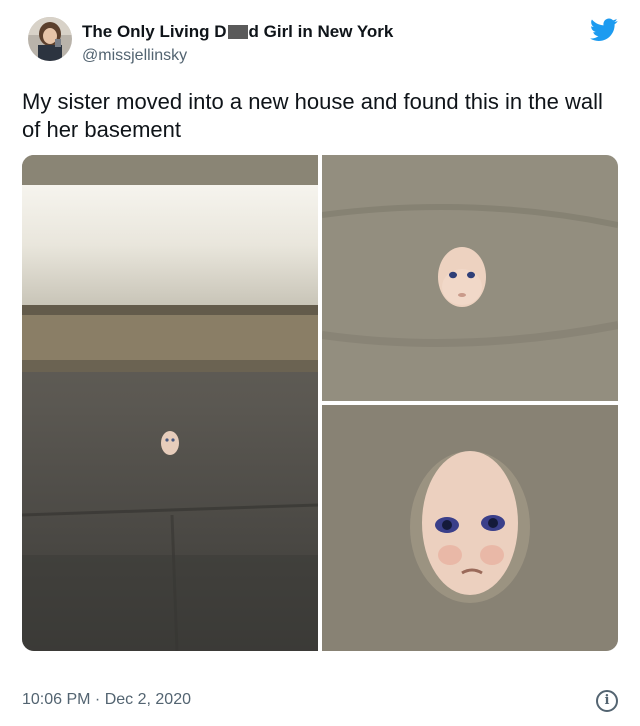 This screenshot has height=726, width=640. What do you see at coordinates (50, 39) in the screenshot?
I see `avatar` at bounding box center [50, 39].